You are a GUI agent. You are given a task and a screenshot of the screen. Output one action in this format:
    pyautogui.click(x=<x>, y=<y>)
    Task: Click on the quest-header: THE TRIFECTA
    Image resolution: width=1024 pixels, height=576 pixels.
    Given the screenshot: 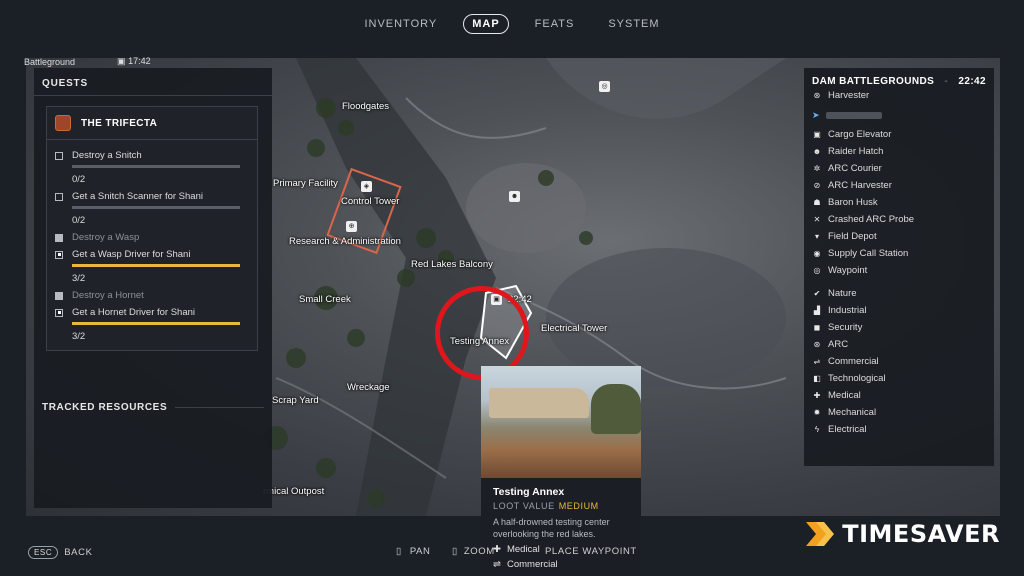 What is the action you would take?
    pyautogui.click(x=152, y=123)
    